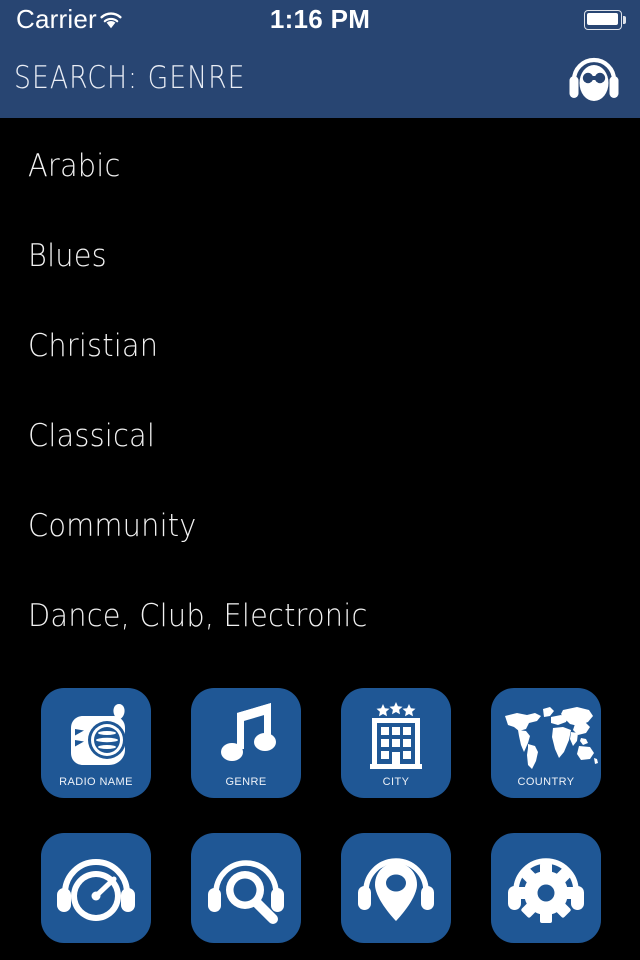 The height and width of the screenshot is (960, 640). What do you see at coordinates (93, 346) in the screenshot?
I see `genre-label: Christian` at bounding box center [93, 346].